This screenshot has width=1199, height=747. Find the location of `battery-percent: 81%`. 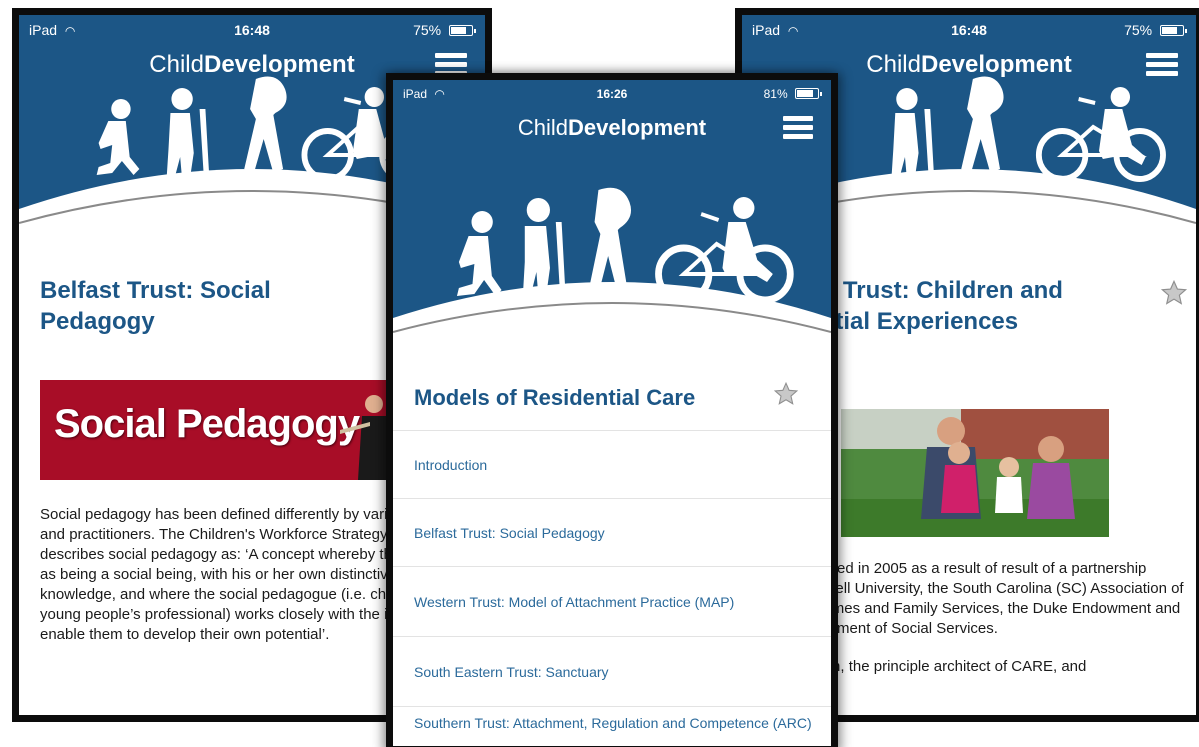

battery-percent: 81% is located at coordinates (775, 94).